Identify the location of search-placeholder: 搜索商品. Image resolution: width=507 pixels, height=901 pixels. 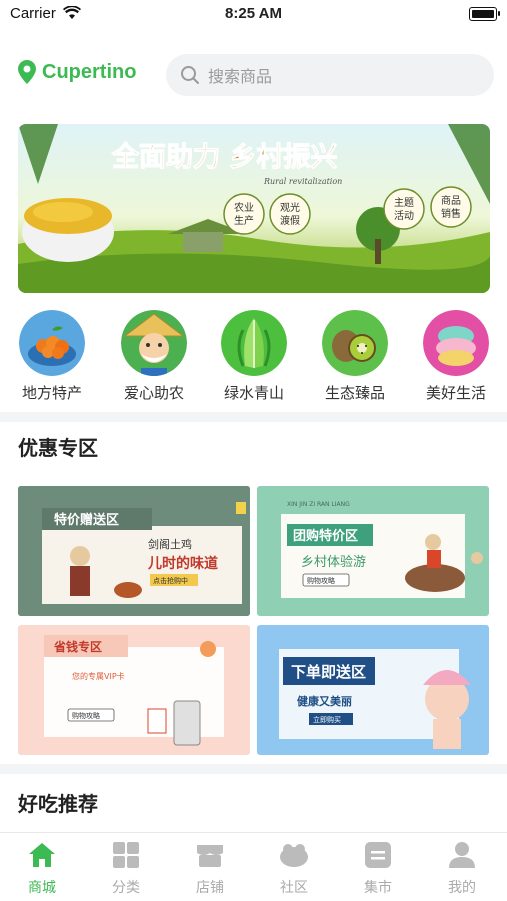
(240, 76).